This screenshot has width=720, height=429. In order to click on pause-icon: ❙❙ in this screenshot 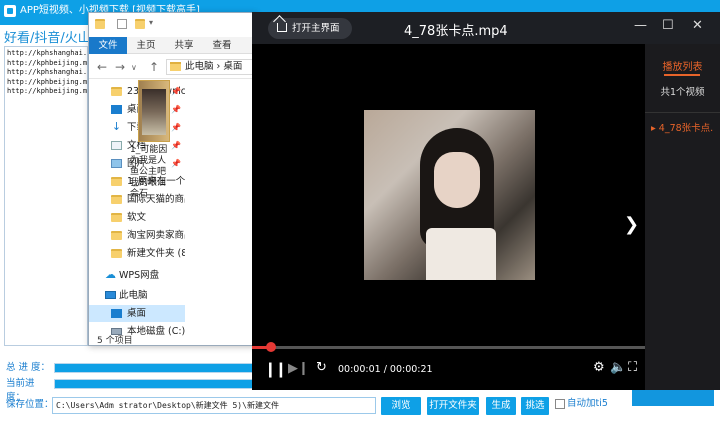, I will do `click(275, 369)`.